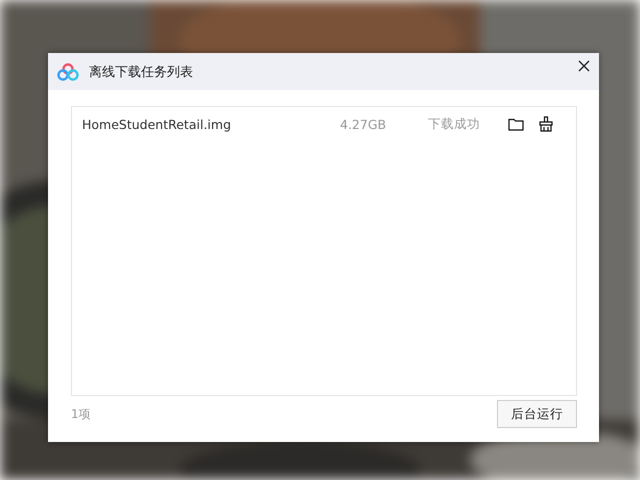  What do you see at coordinates (68, 71) in the screenshot?
I see `cloud-logo-icon` at bounding box center [68, 71].